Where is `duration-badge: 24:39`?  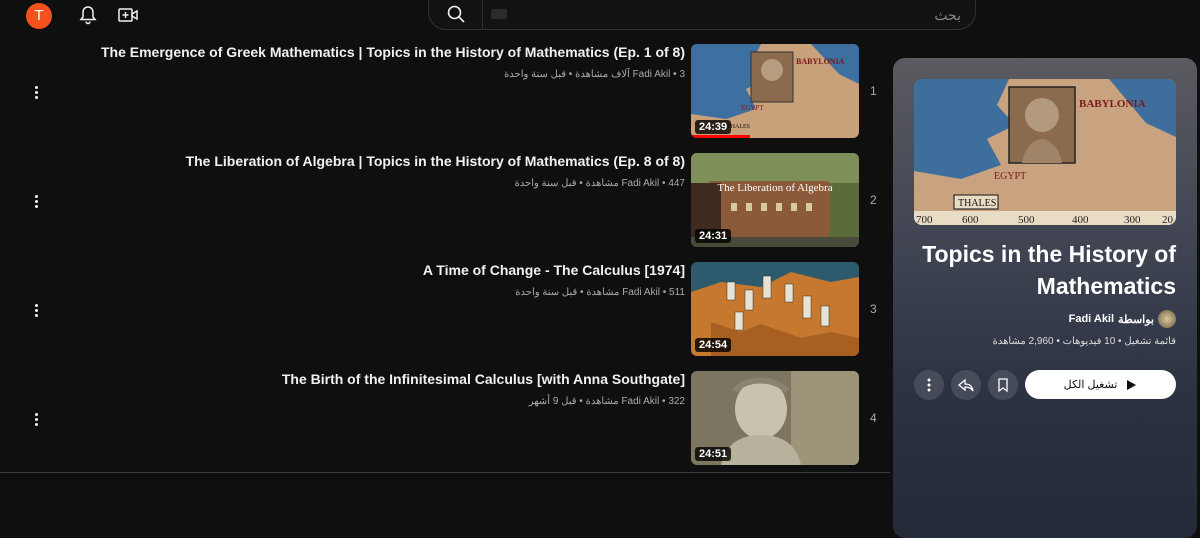 duration-badge: 24:39 is located at coordinates (713, 127).